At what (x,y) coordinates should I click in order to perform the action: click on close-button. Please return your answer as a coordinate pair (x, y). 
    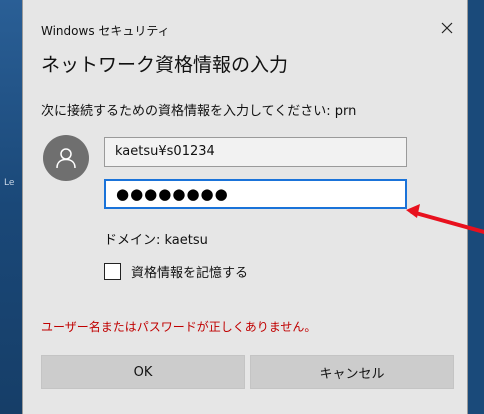
    Looking at the image, I should click on (447, 28).